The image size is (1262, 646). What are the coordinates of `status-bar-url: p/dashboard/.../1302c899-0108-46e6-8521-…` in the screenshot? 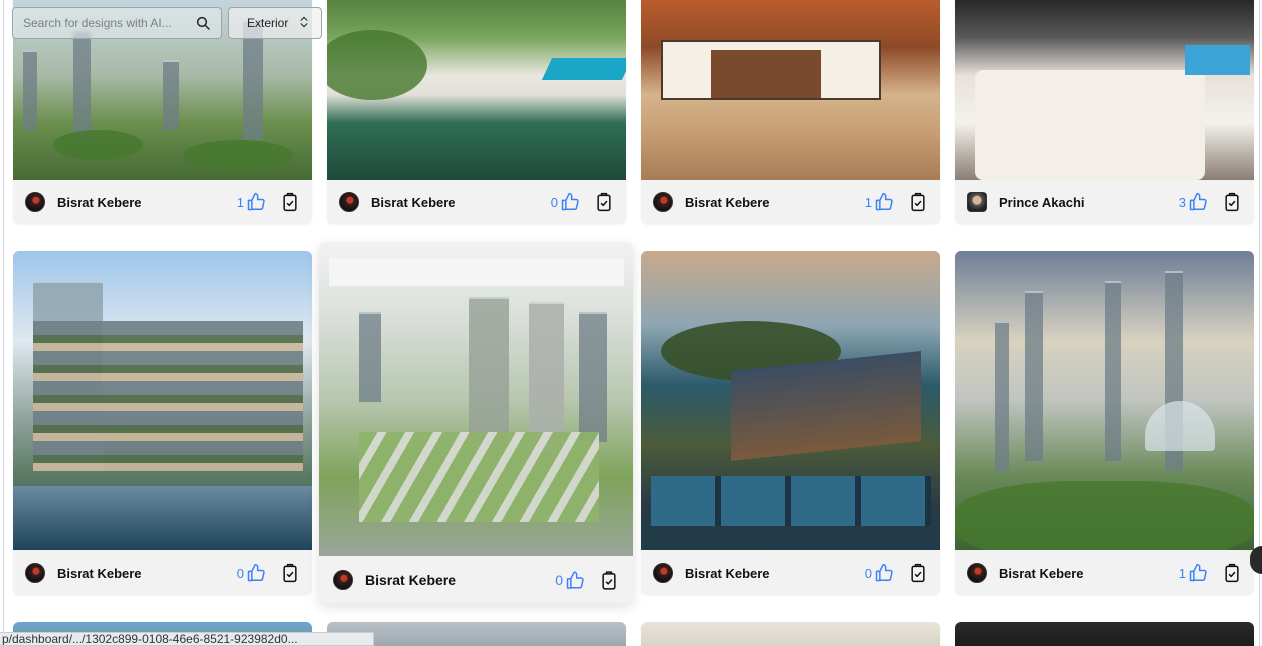 It's located at (187, 639).